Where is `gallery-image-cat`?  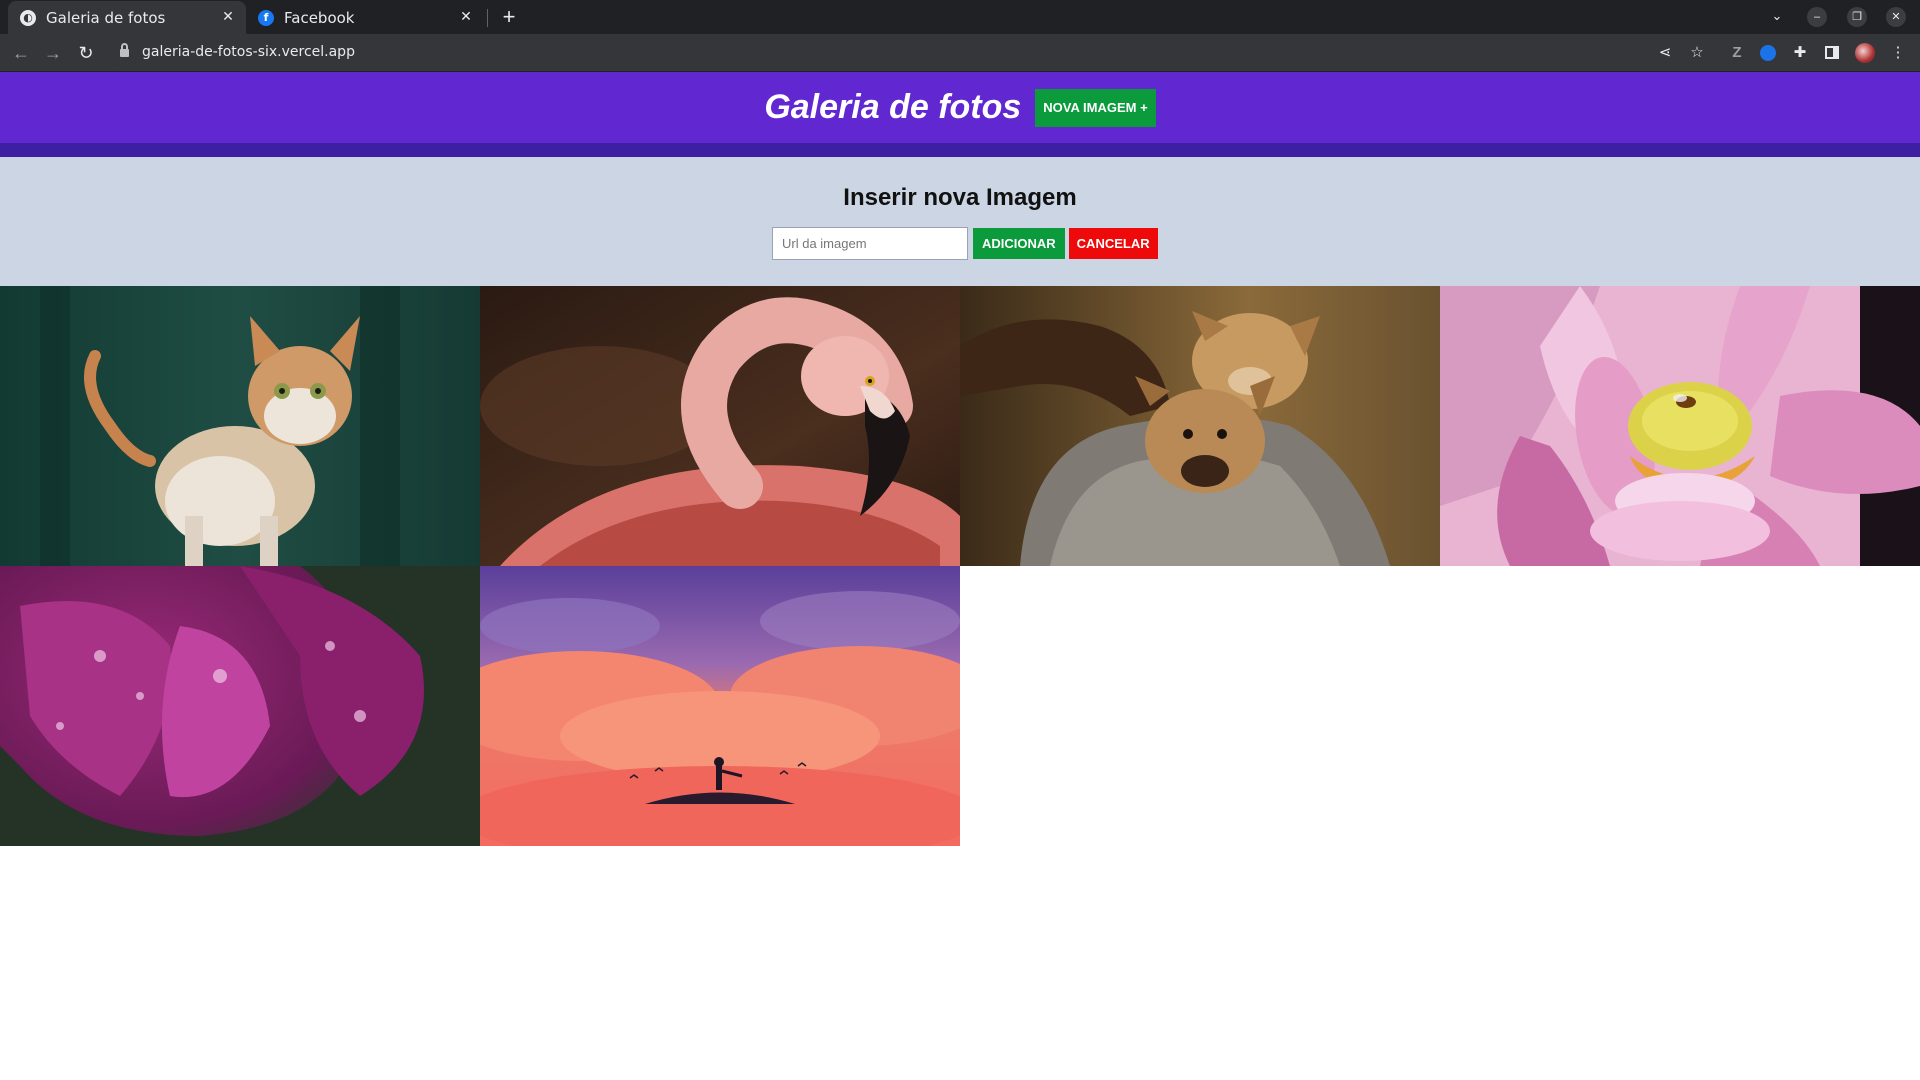 gallery-image-cat is located at coordinates (240, 426).